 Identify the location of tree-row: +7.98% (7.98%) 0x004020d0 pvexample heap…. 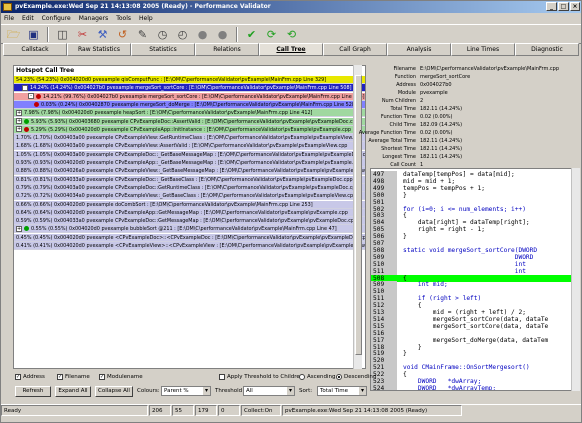
(189, 113).